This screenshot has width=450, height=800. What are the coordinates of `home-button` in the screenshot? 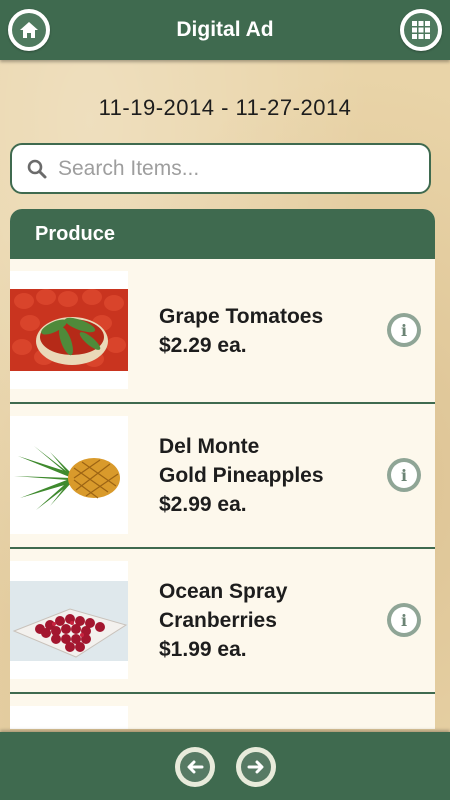 It's located at (29, 30).